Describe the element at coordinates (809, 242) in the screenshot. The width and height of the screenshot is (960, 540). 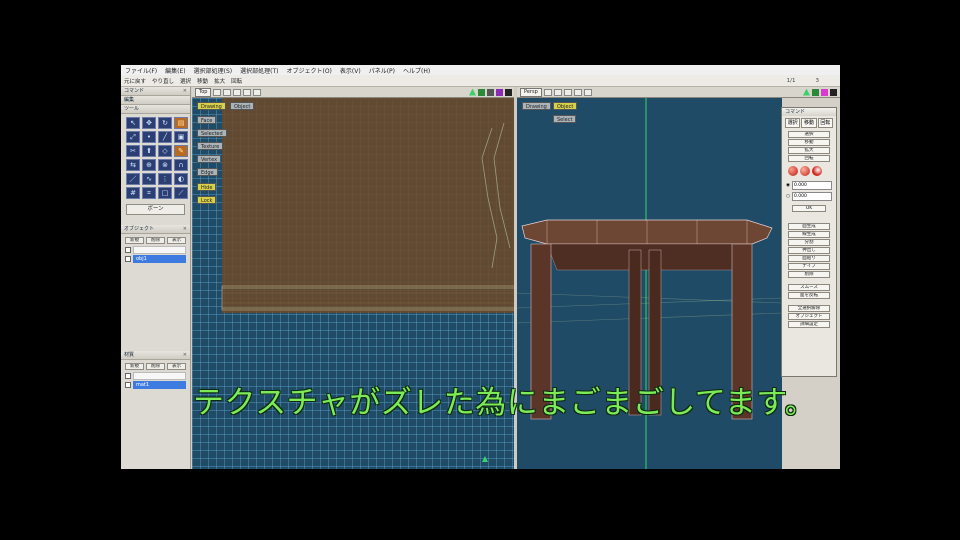
I see `cmd-button-3: 分割` at that location.